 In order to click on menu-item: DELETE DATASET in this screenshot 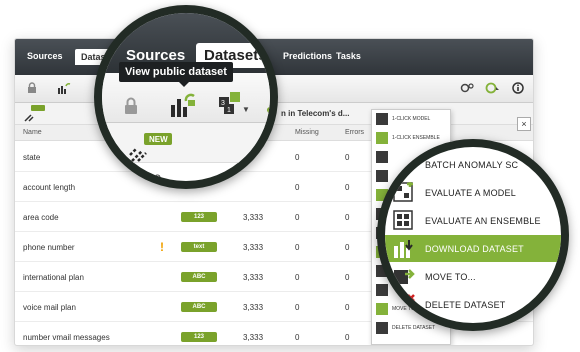, I will do `click(413, 328)`.